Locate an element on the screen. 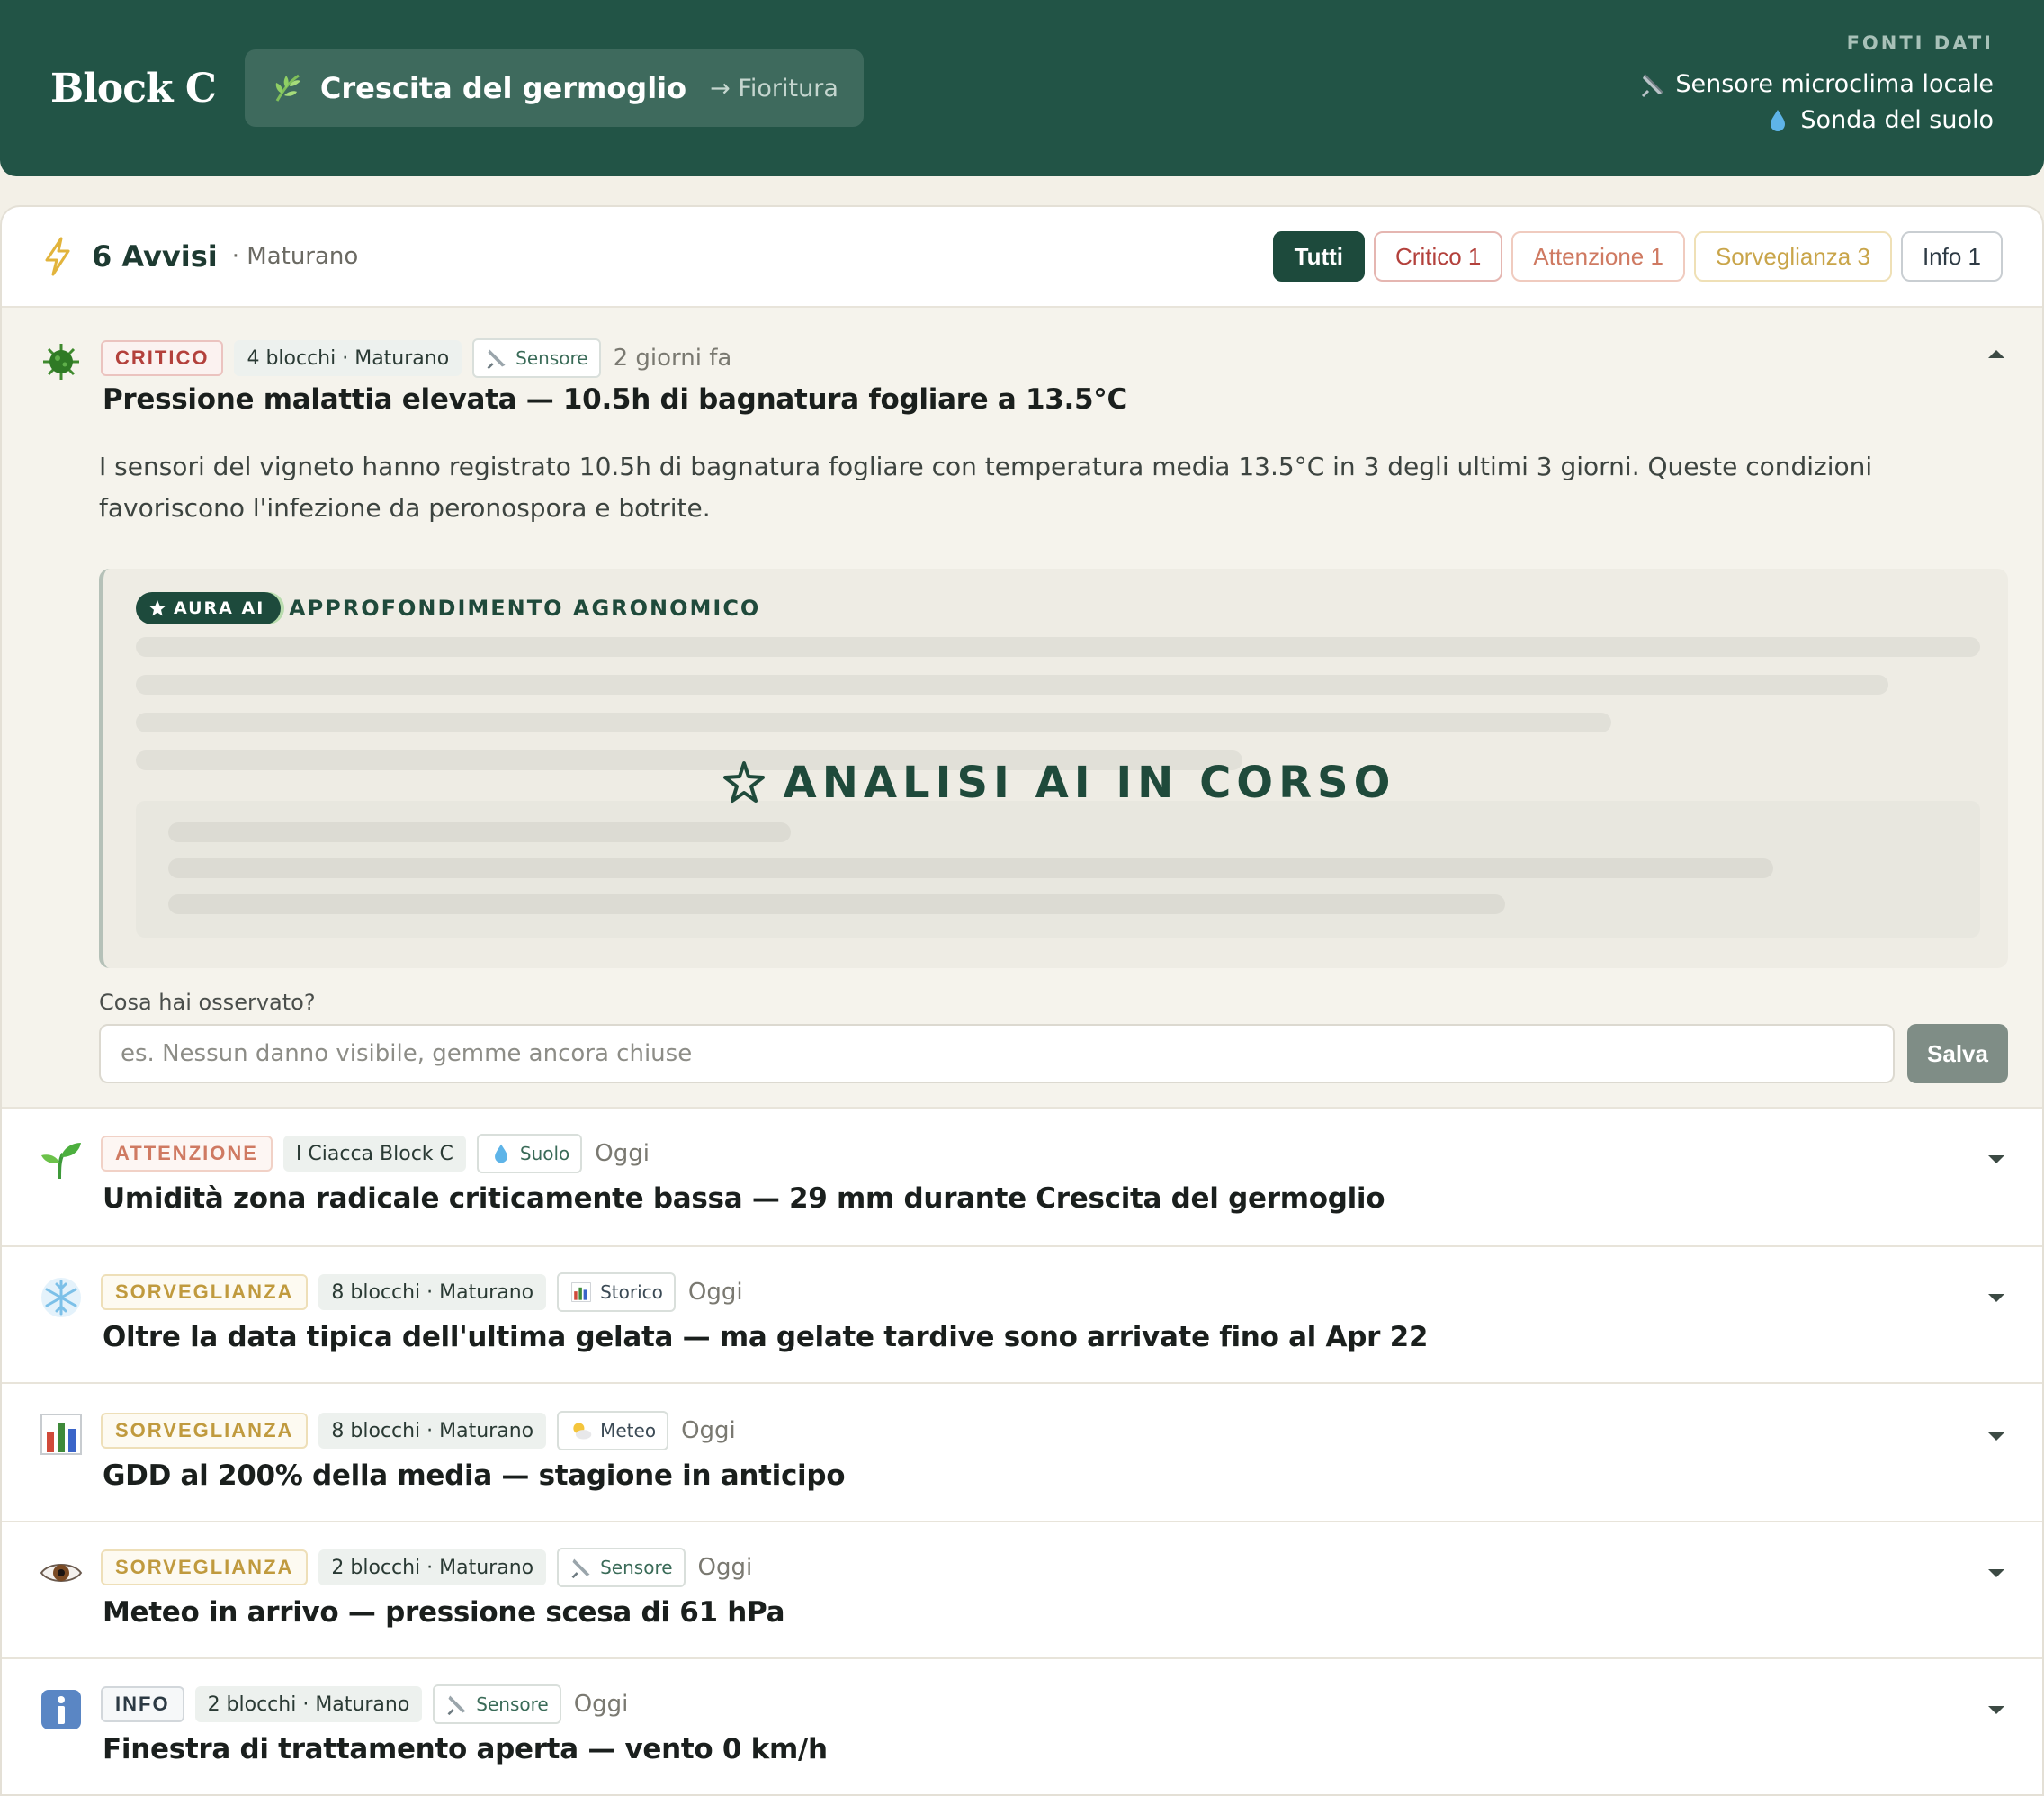 The width and height of the screenshot is (2044, 1796). source-soil-probe: Sonda del suolo is located at coordinates (1816, 121).